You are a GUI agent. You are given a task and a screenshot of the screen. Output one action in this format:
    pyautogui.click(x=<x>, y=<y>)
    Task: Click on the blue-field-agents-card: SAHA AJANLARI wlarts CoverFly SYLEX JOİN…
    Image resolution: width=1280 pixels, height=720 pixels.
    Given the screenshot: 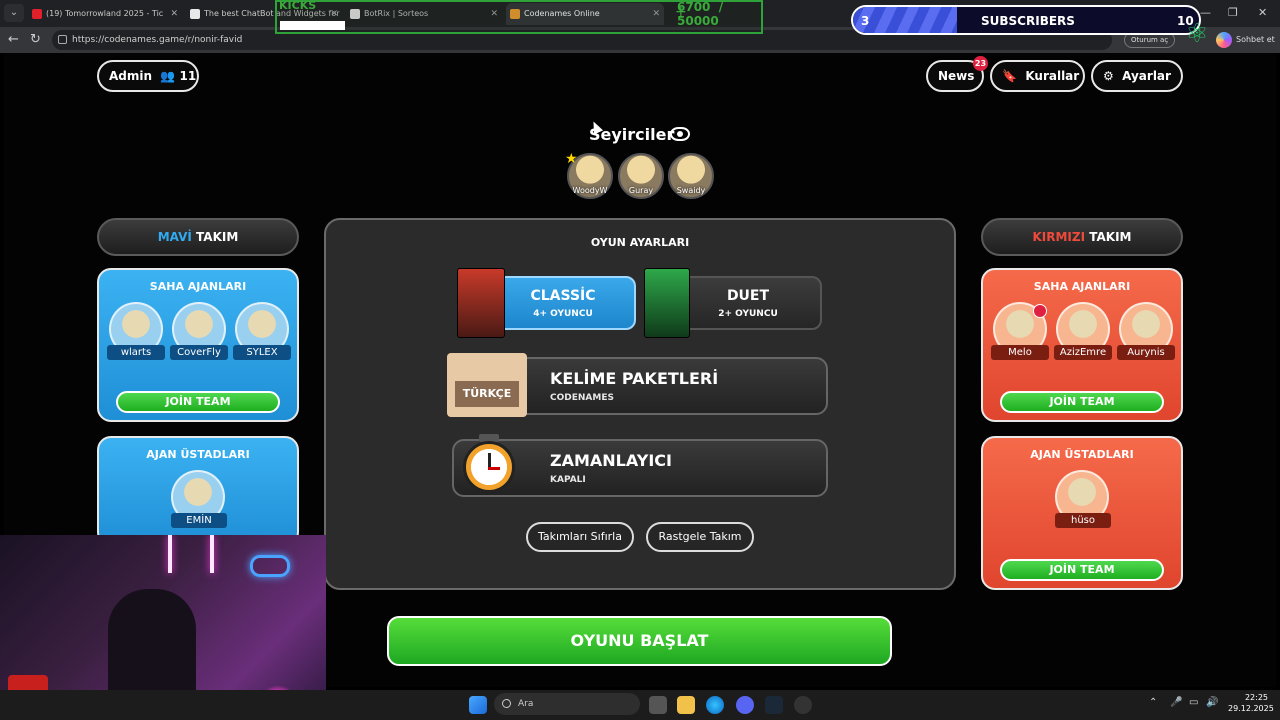 What is the action you would take?
    pyautogui.click(x=198, y=345)
    